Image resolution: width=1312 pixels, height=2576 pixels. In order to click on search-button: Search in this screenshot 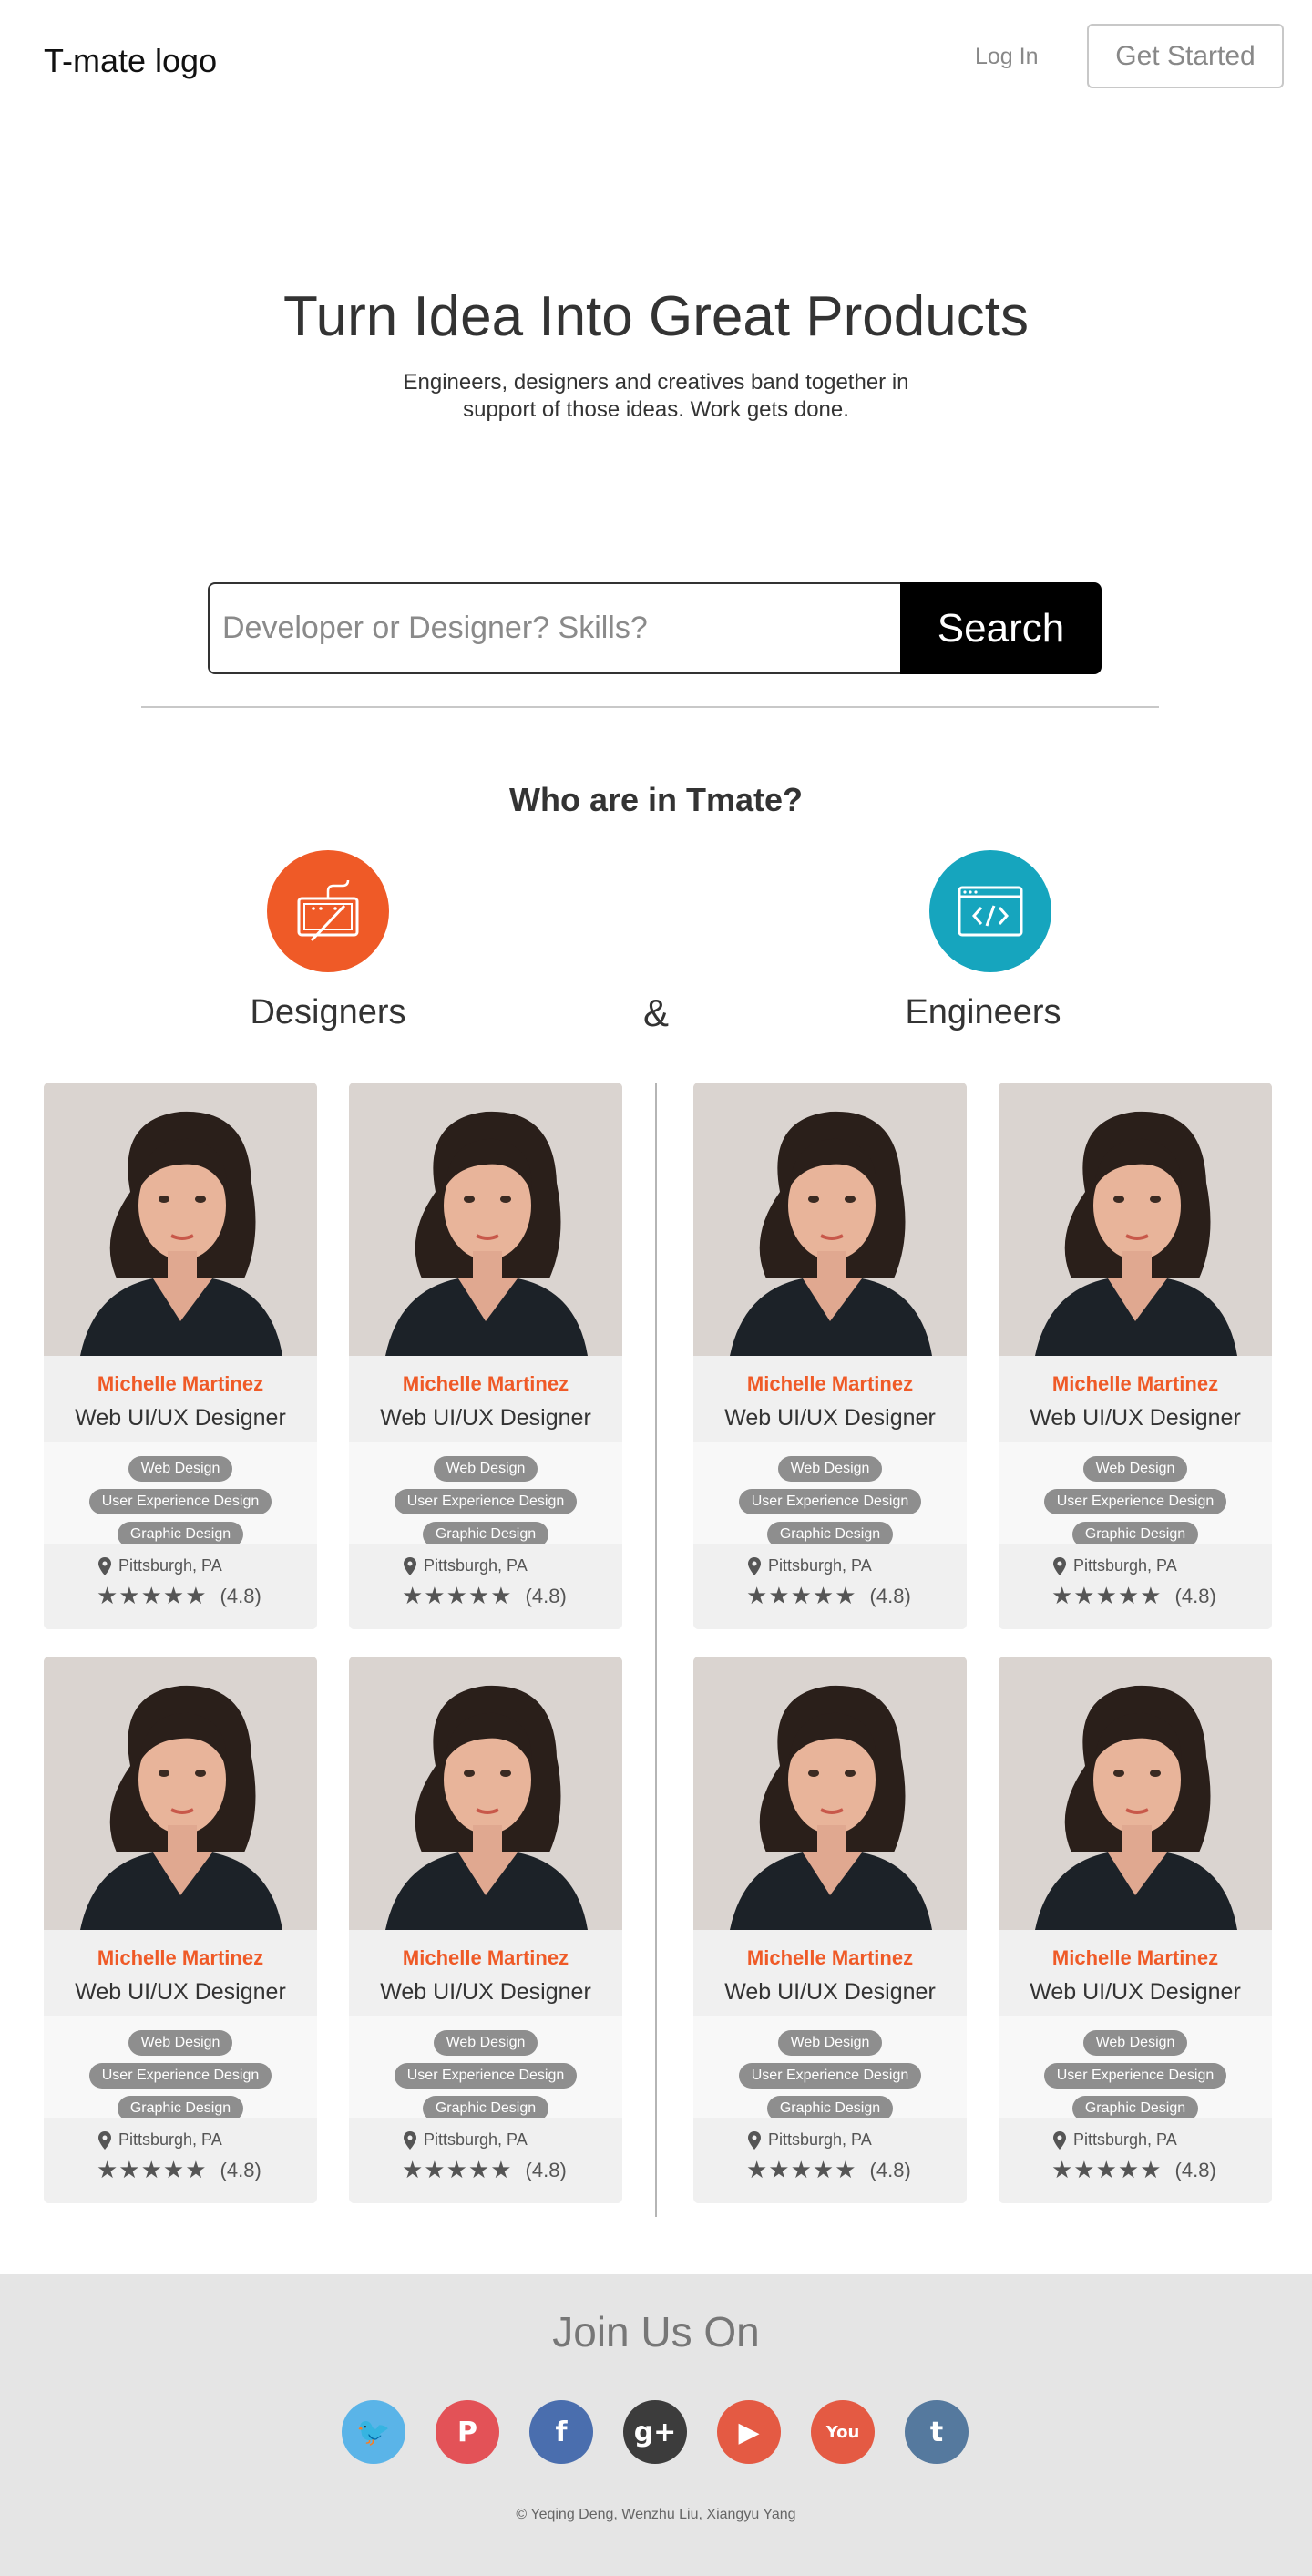, I will do `click(1001, 628)`.